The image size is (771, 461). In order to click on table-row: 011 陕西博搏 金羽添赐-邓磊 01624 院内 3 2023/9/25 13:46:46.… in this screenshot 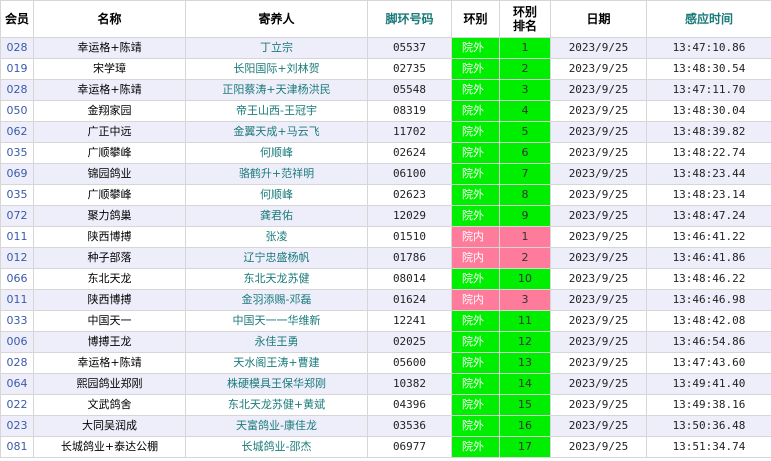, I will do `click(385, 300)`.